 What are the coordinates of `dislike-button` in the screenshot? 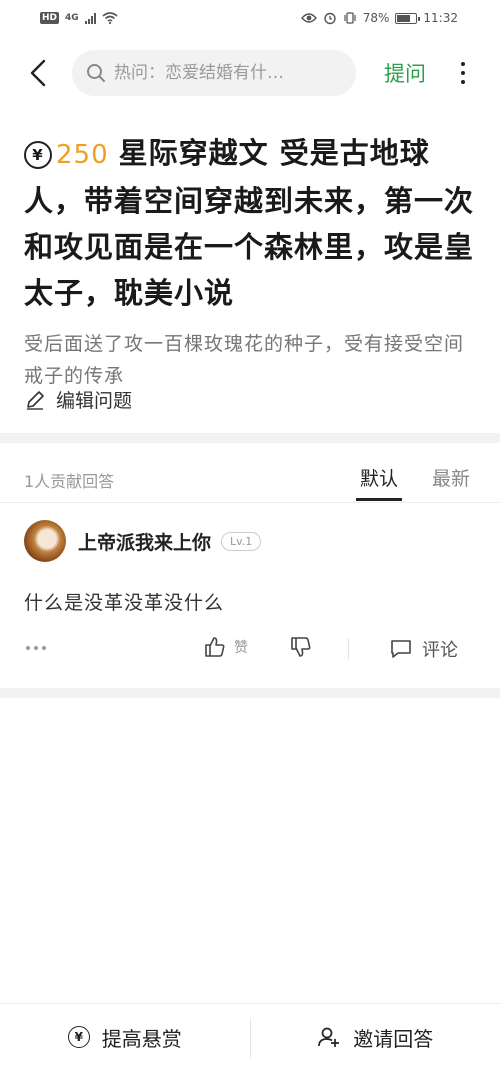 It's located at (301, 649).